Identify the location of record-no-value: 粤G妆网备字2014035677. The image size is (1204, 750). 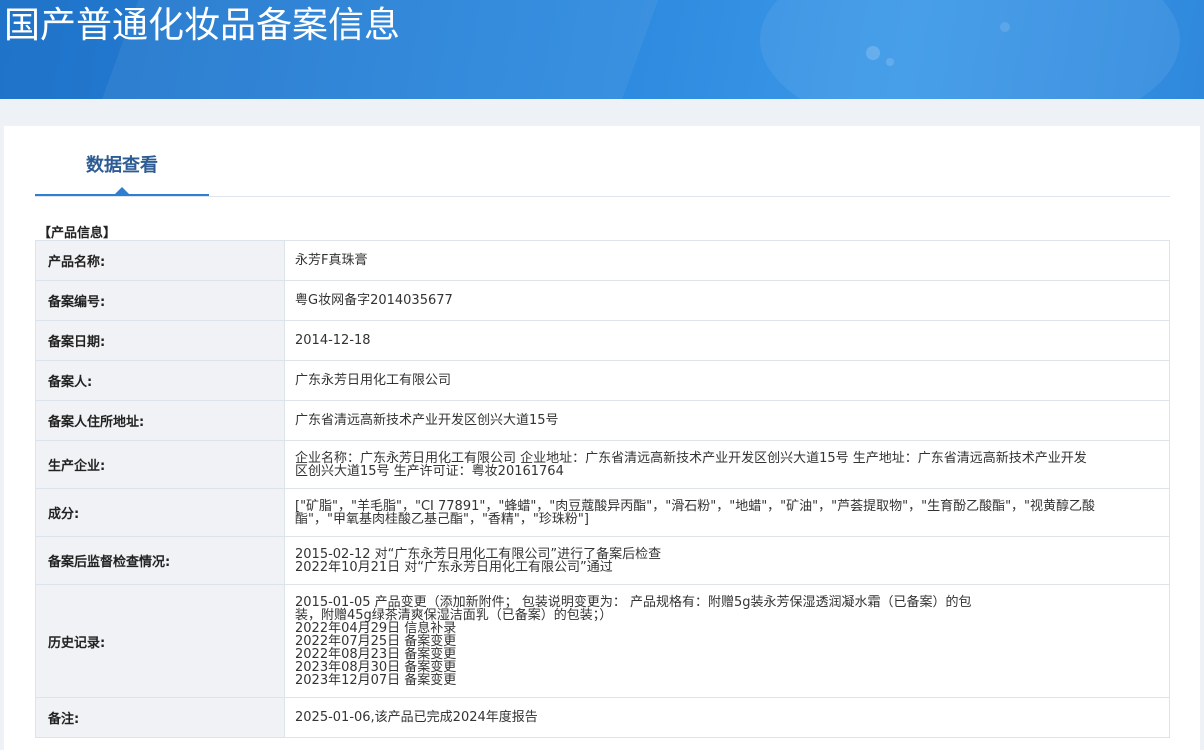
(727, 300).